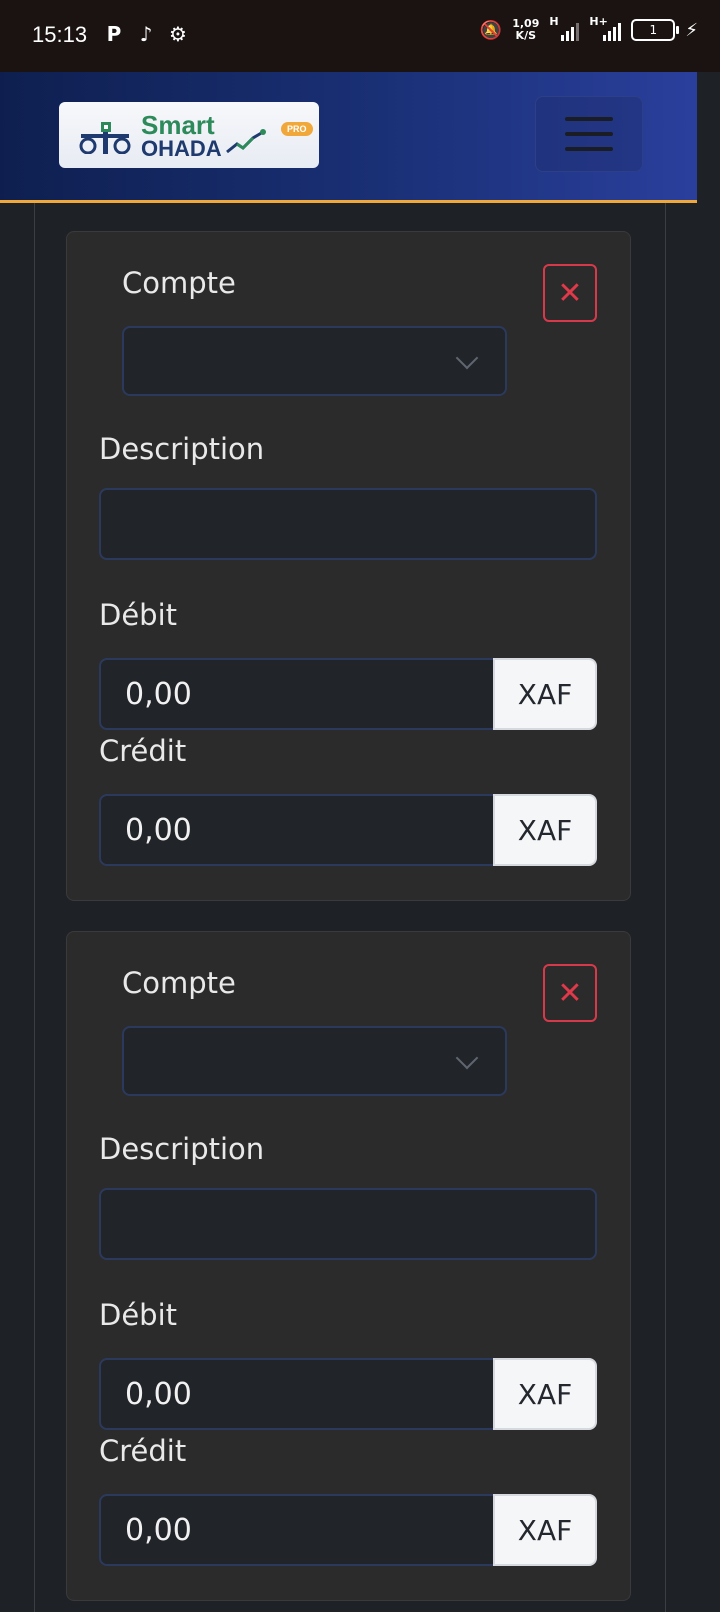 This screenshot has width=720, height=1612. What do you see at coordinates (526, 35) in the screenshot?
I see `network-speed-unit: K/S` at bounding box center [526, 35].